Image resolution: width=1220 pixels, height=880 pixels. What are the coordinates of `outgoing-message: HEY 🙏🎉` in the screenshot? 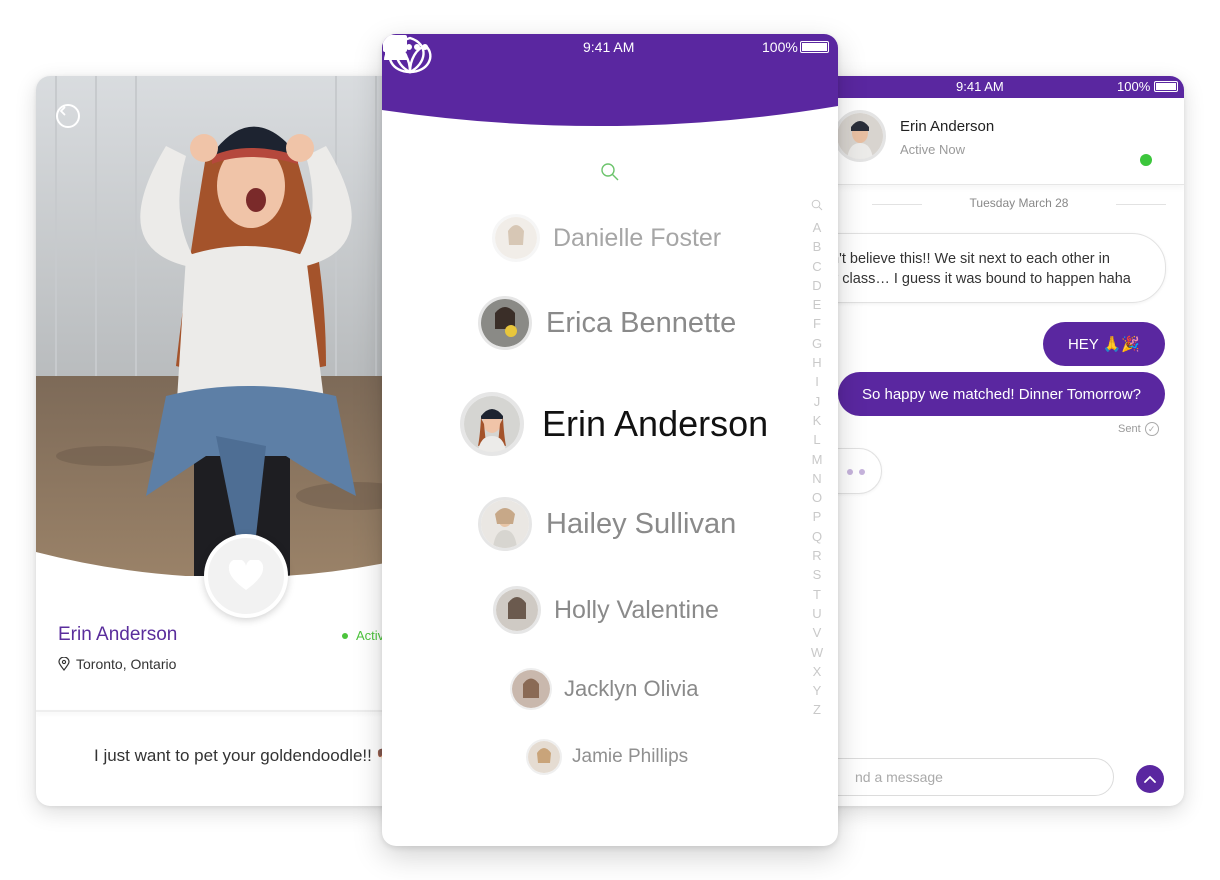 It's located at (1104, 344).